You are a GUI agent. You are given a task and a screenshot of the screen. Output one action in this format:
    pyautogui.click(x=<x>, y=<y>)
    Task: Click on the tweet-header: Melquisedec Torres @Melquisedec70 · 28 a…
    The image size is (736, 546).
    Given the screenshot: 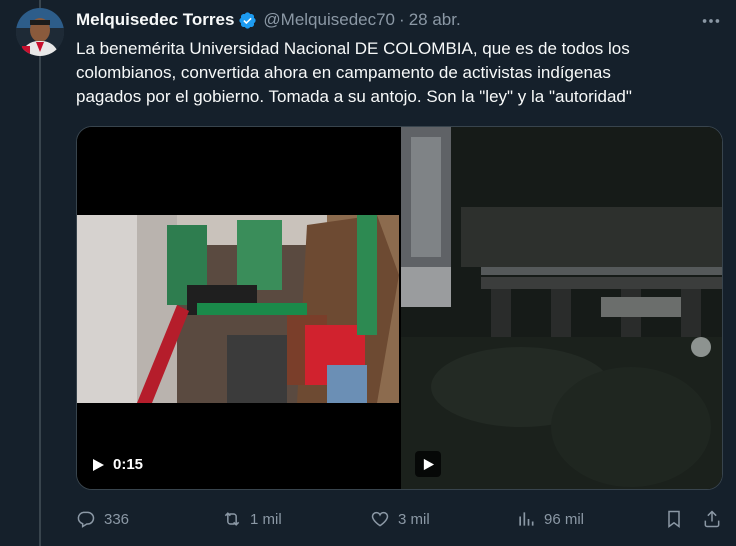 What is the action you would take?
    pyautogui.click(x=268, y=20)
    